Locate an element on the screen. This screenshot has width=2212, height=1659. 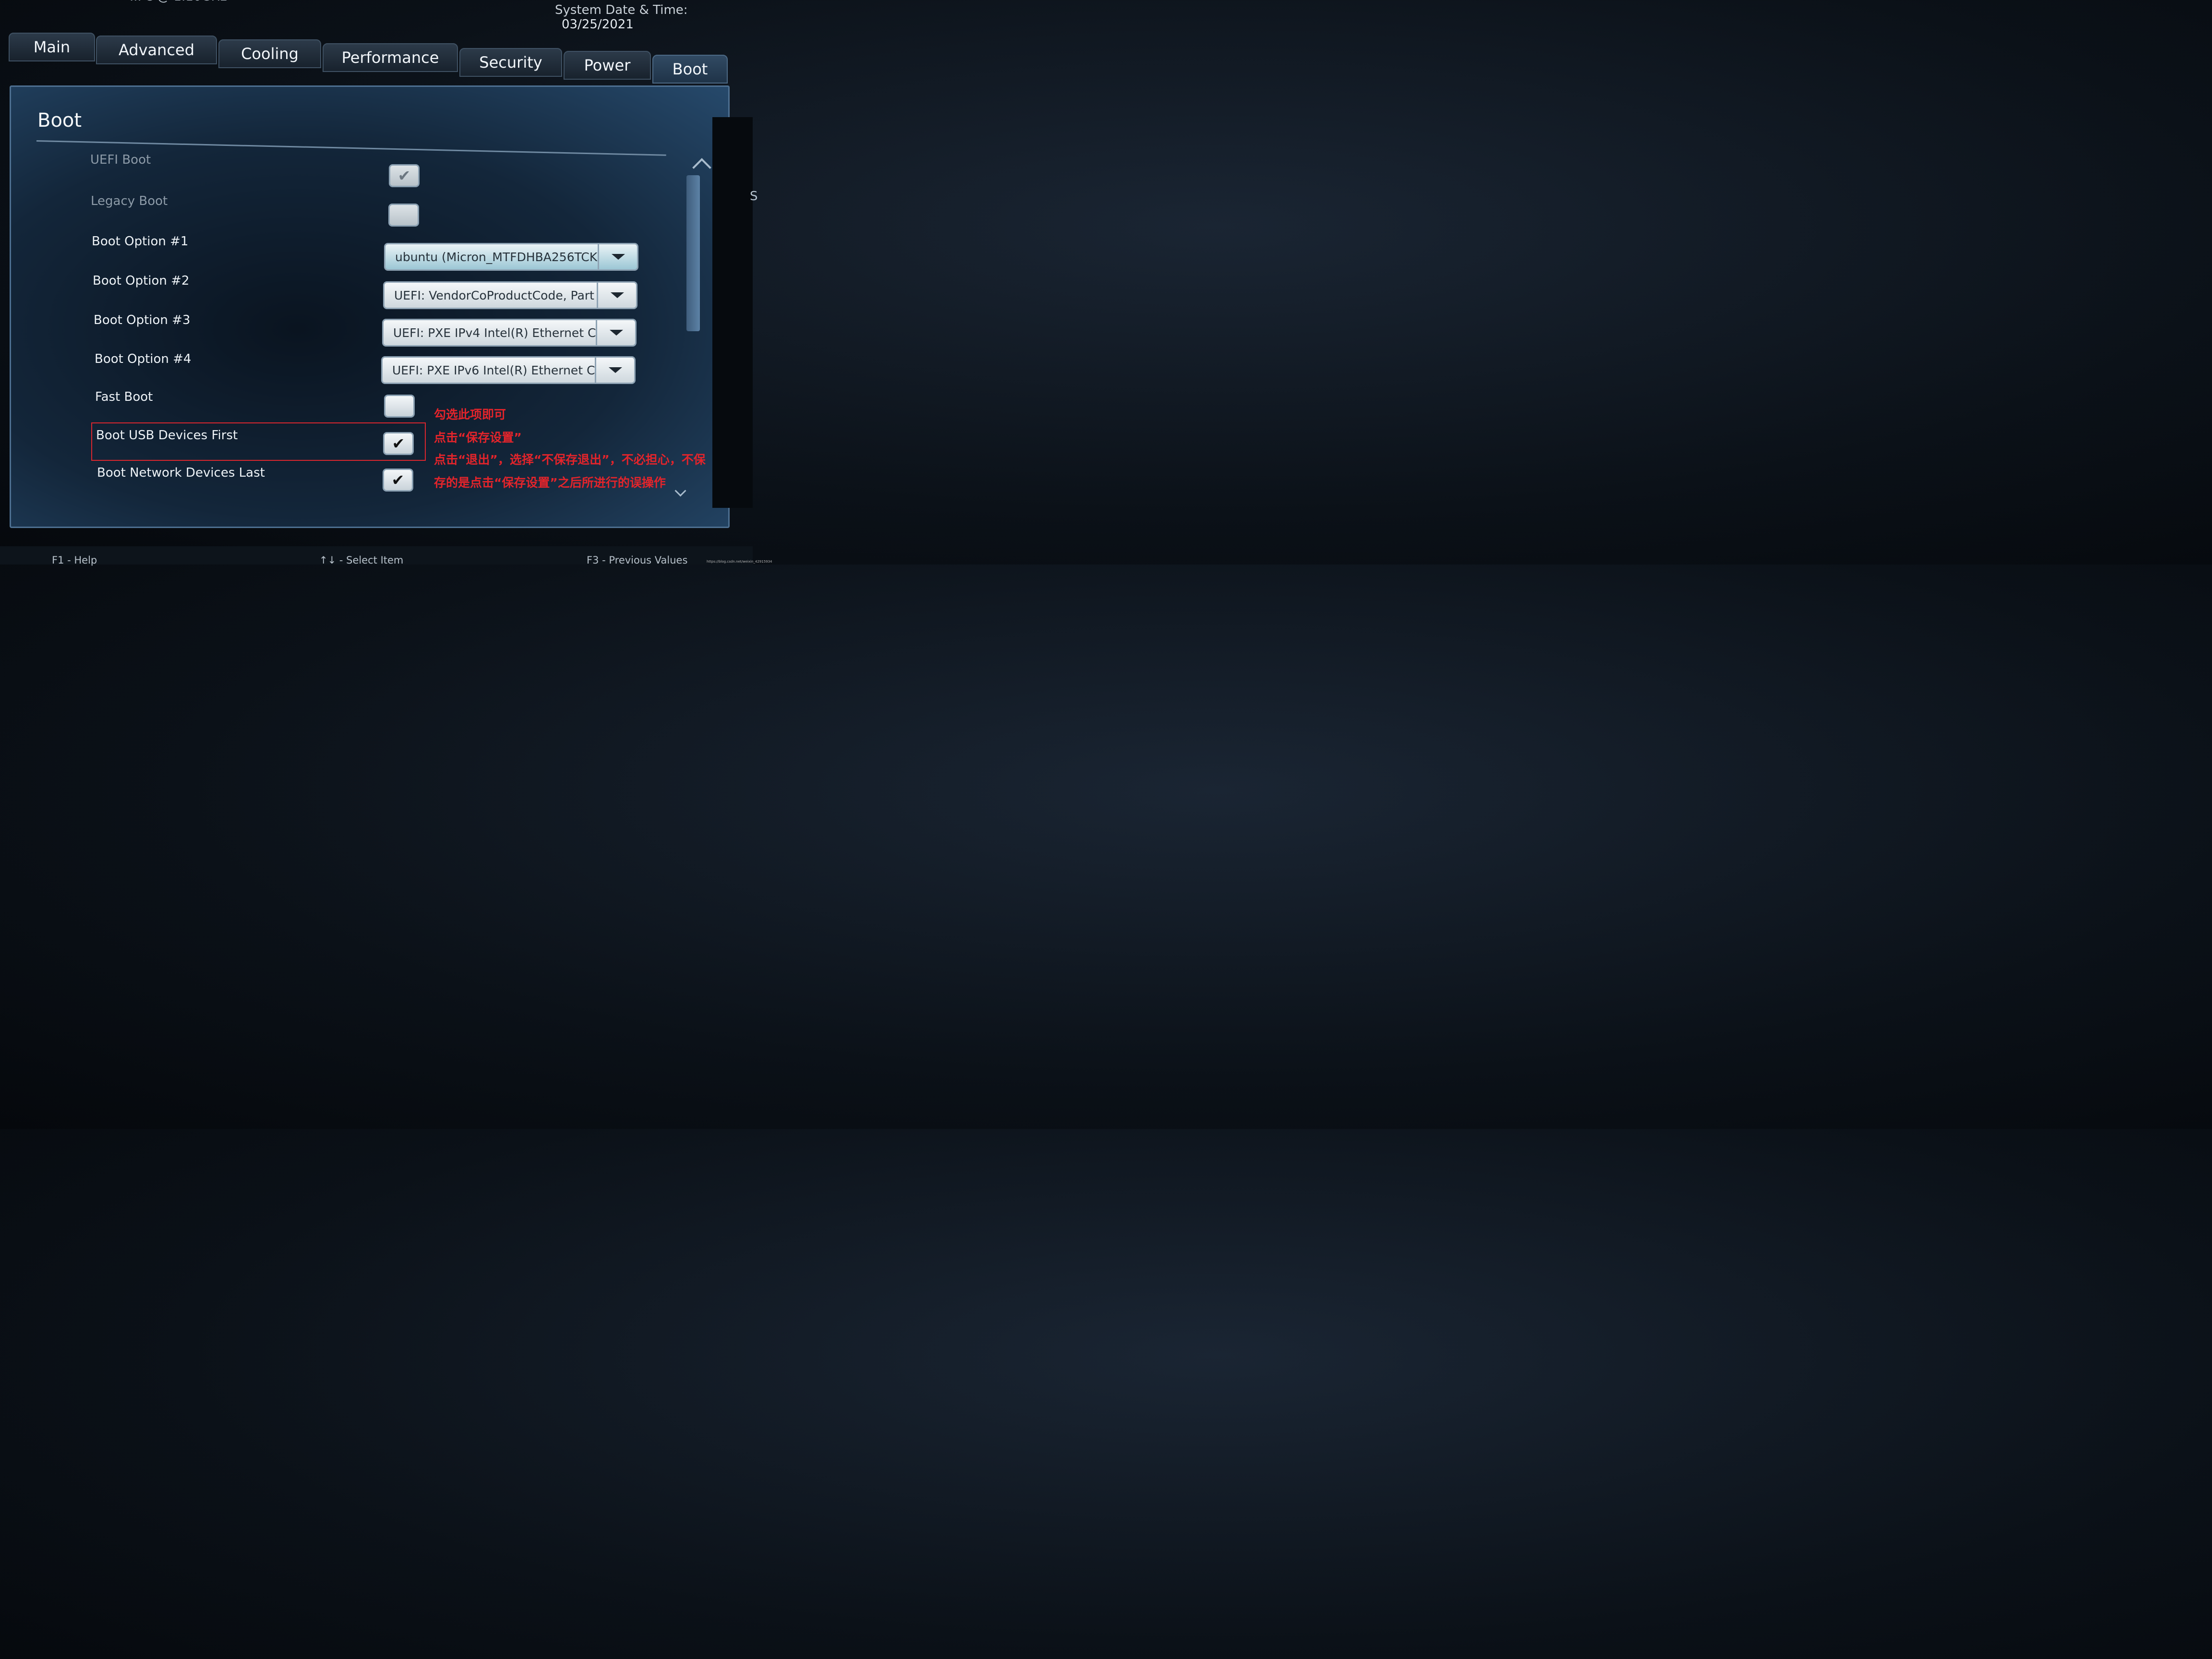
boot-option-3-select: UEFI: PXE IPv4 Intel(R) Ethernet C is located at coordinates (509, 333).